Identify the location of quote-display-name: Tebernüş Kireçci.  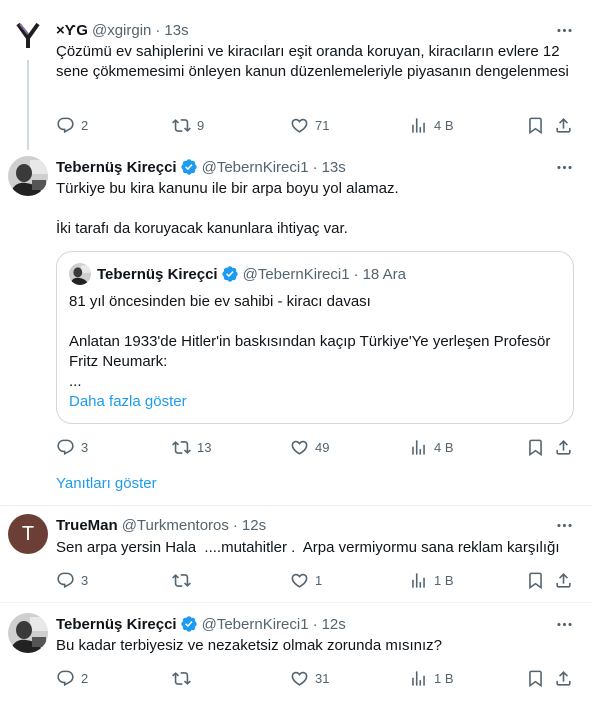
(157, 274).